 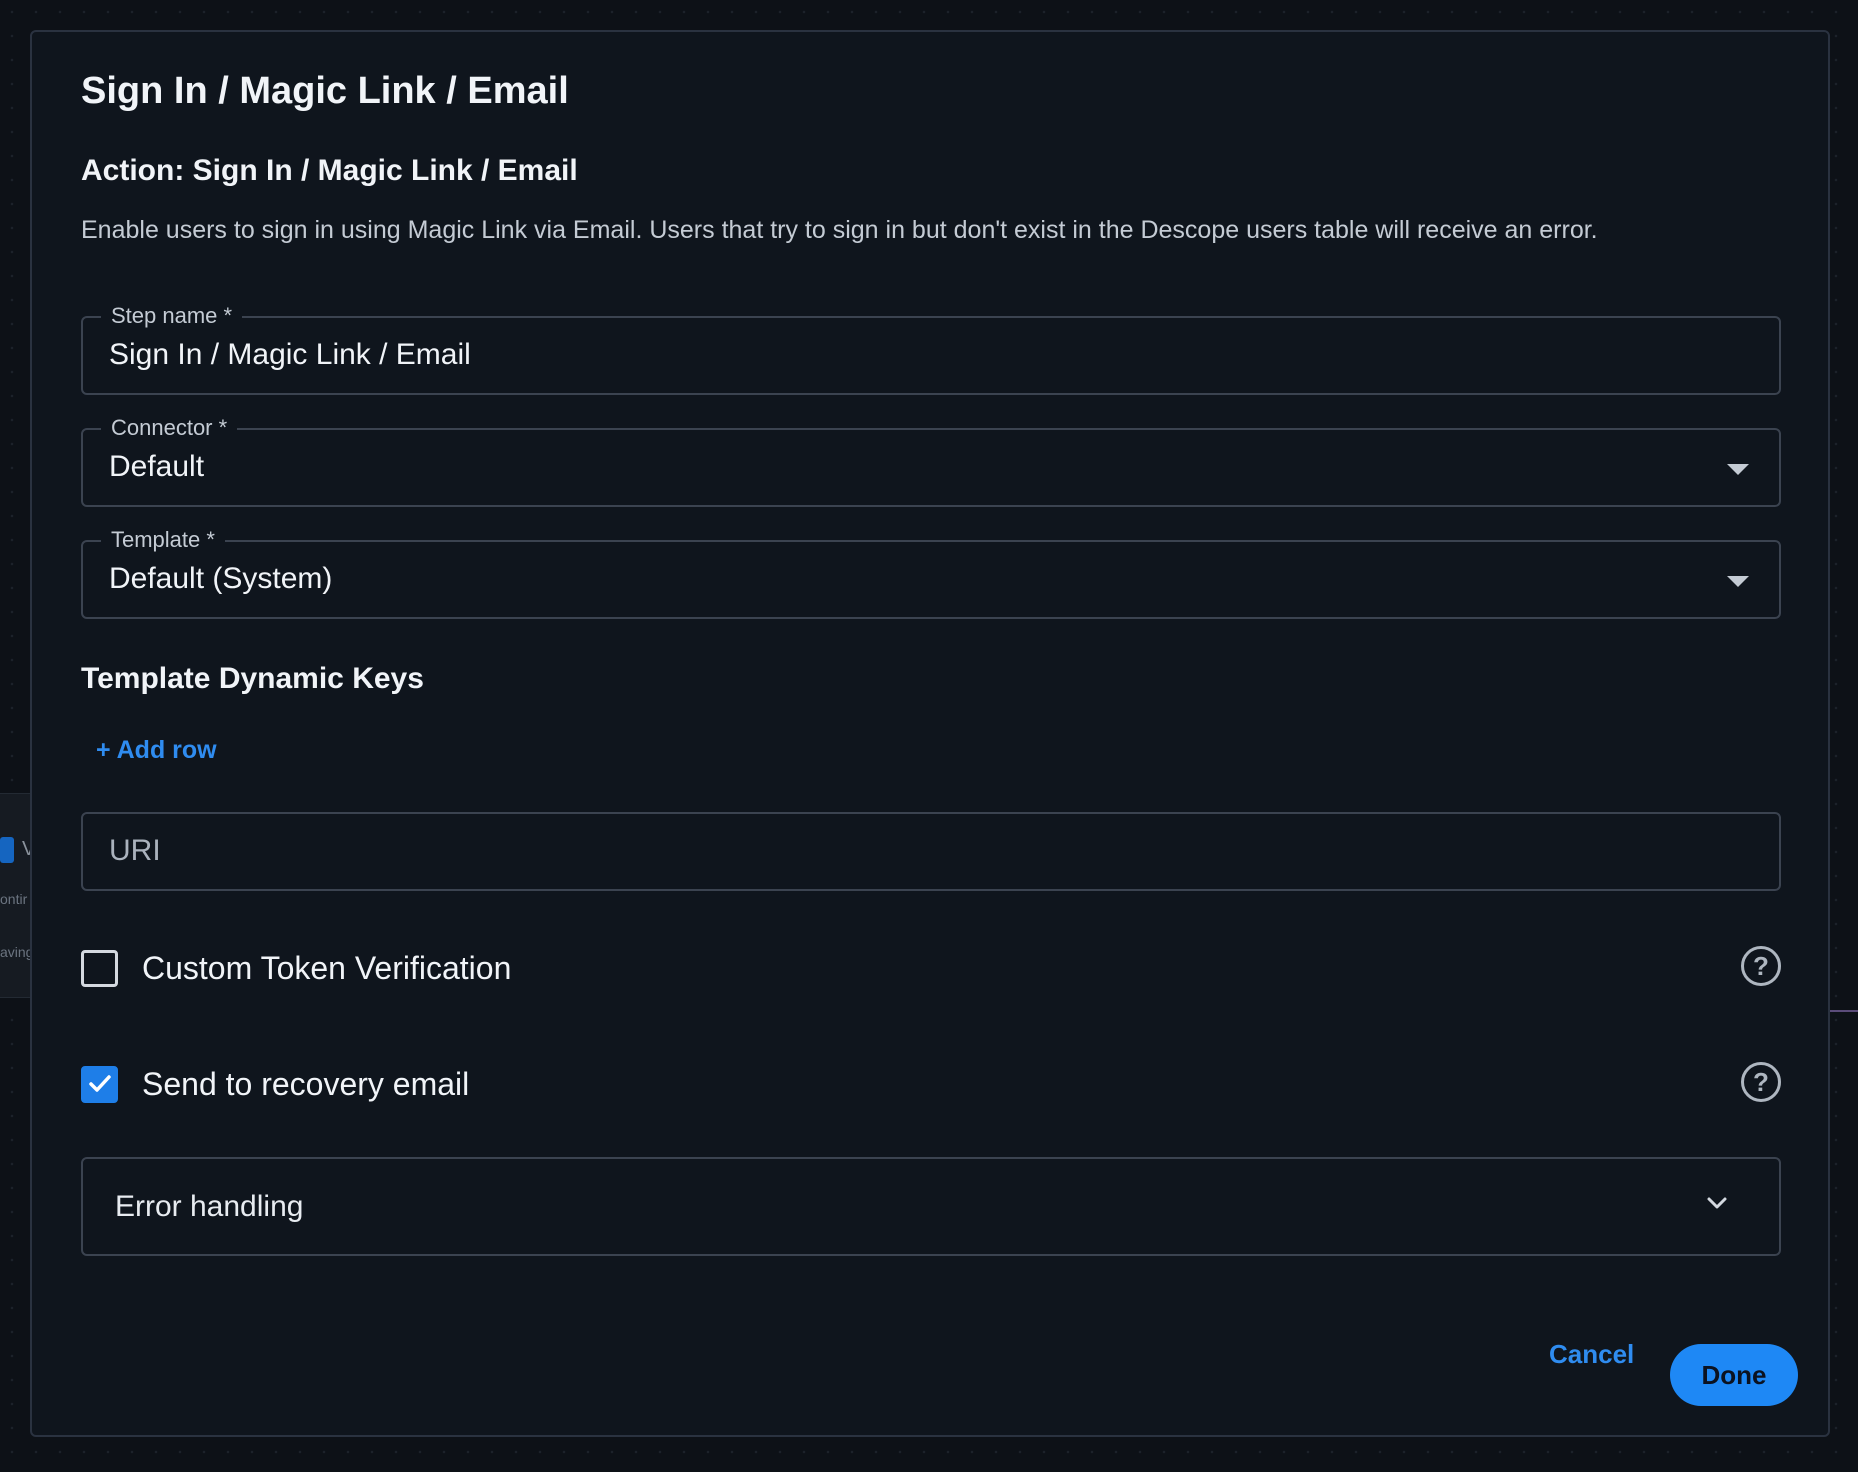 I want to click on recovery-email-row: Send to recovery email ?, so click(x=931, y=1084).